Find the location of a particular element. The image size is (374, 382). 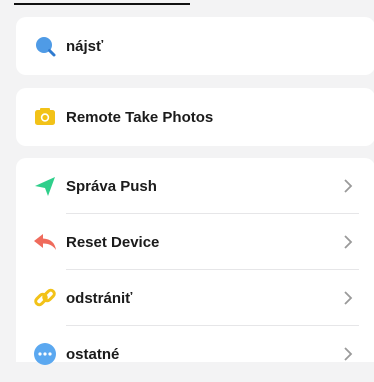

camera-icon is located at coordinates (45, 117).